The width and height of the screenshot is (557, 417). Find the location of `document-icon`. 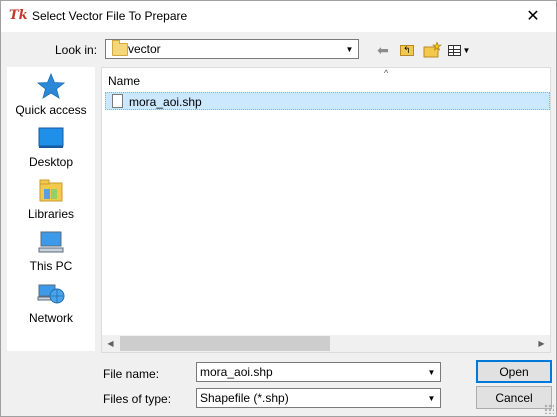

document-icon is located at coordinates (117, 101).